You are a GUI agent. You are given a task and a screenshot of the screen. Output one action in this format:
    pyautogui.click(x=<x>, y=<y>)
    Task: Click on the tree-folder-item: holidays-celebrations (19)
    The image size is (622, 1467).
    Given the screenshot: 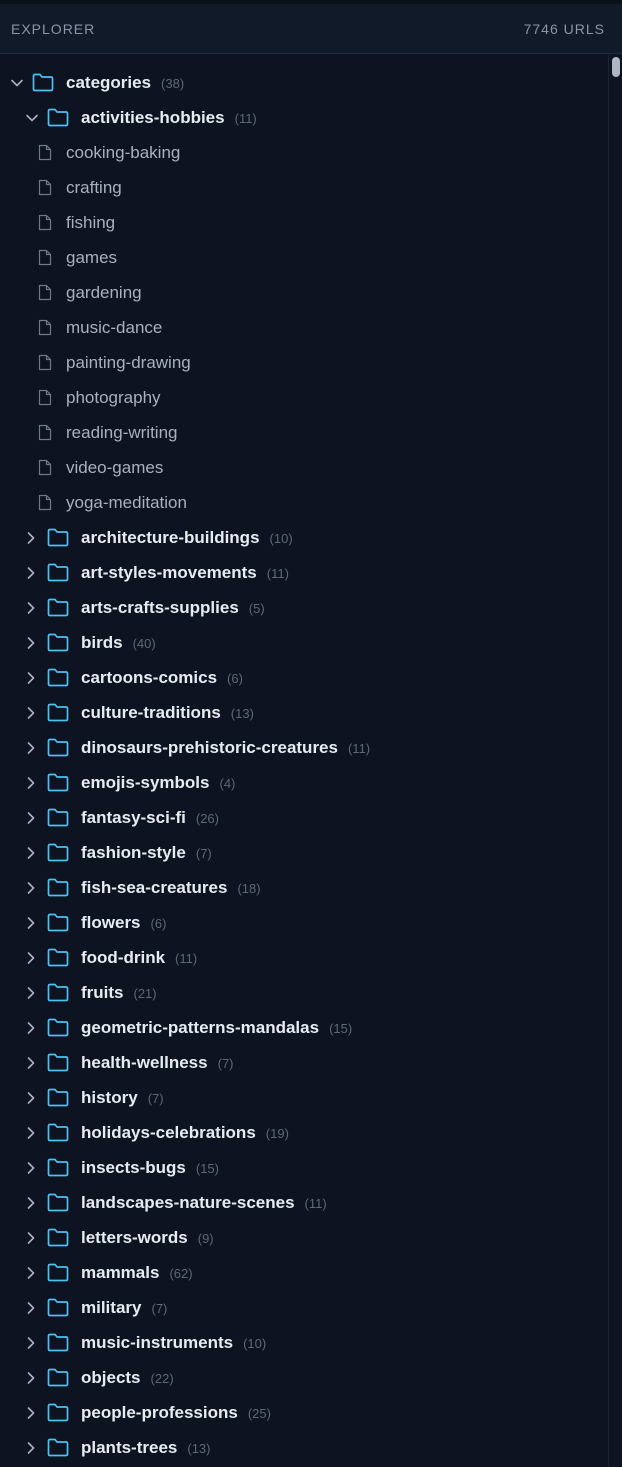 What is the action you would take?
    pyautogui.click(x=304, y=1132)
    